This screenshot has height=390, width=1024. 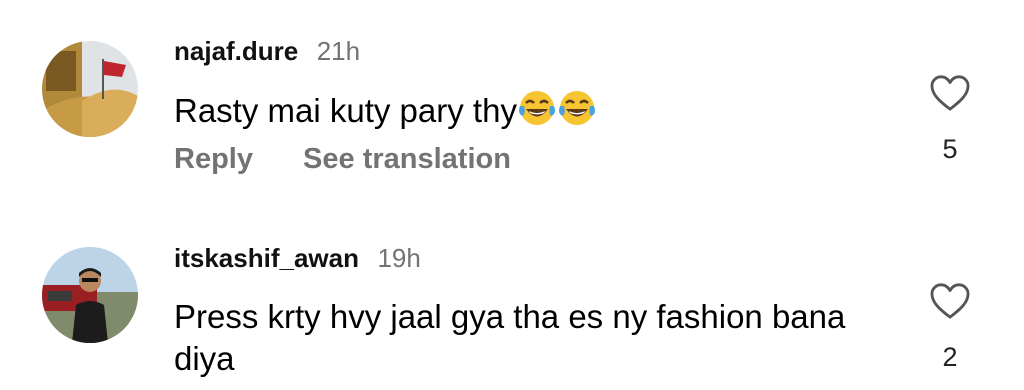 I want to click on comment-text: Rasty mai kuty pary thy, so click(x=385, y=110).